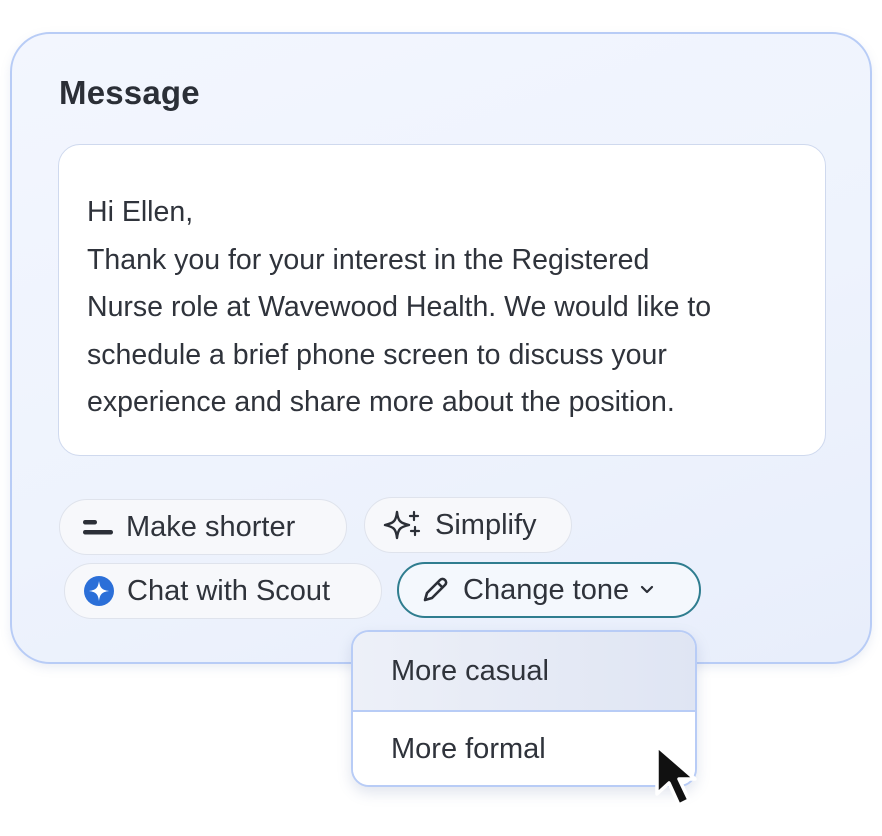 This screenshot has height=836, width=882. What do you see at coordinates (435, 590) in the screenshot?
I see `pencil-icon` at bounding box center [435, 590].